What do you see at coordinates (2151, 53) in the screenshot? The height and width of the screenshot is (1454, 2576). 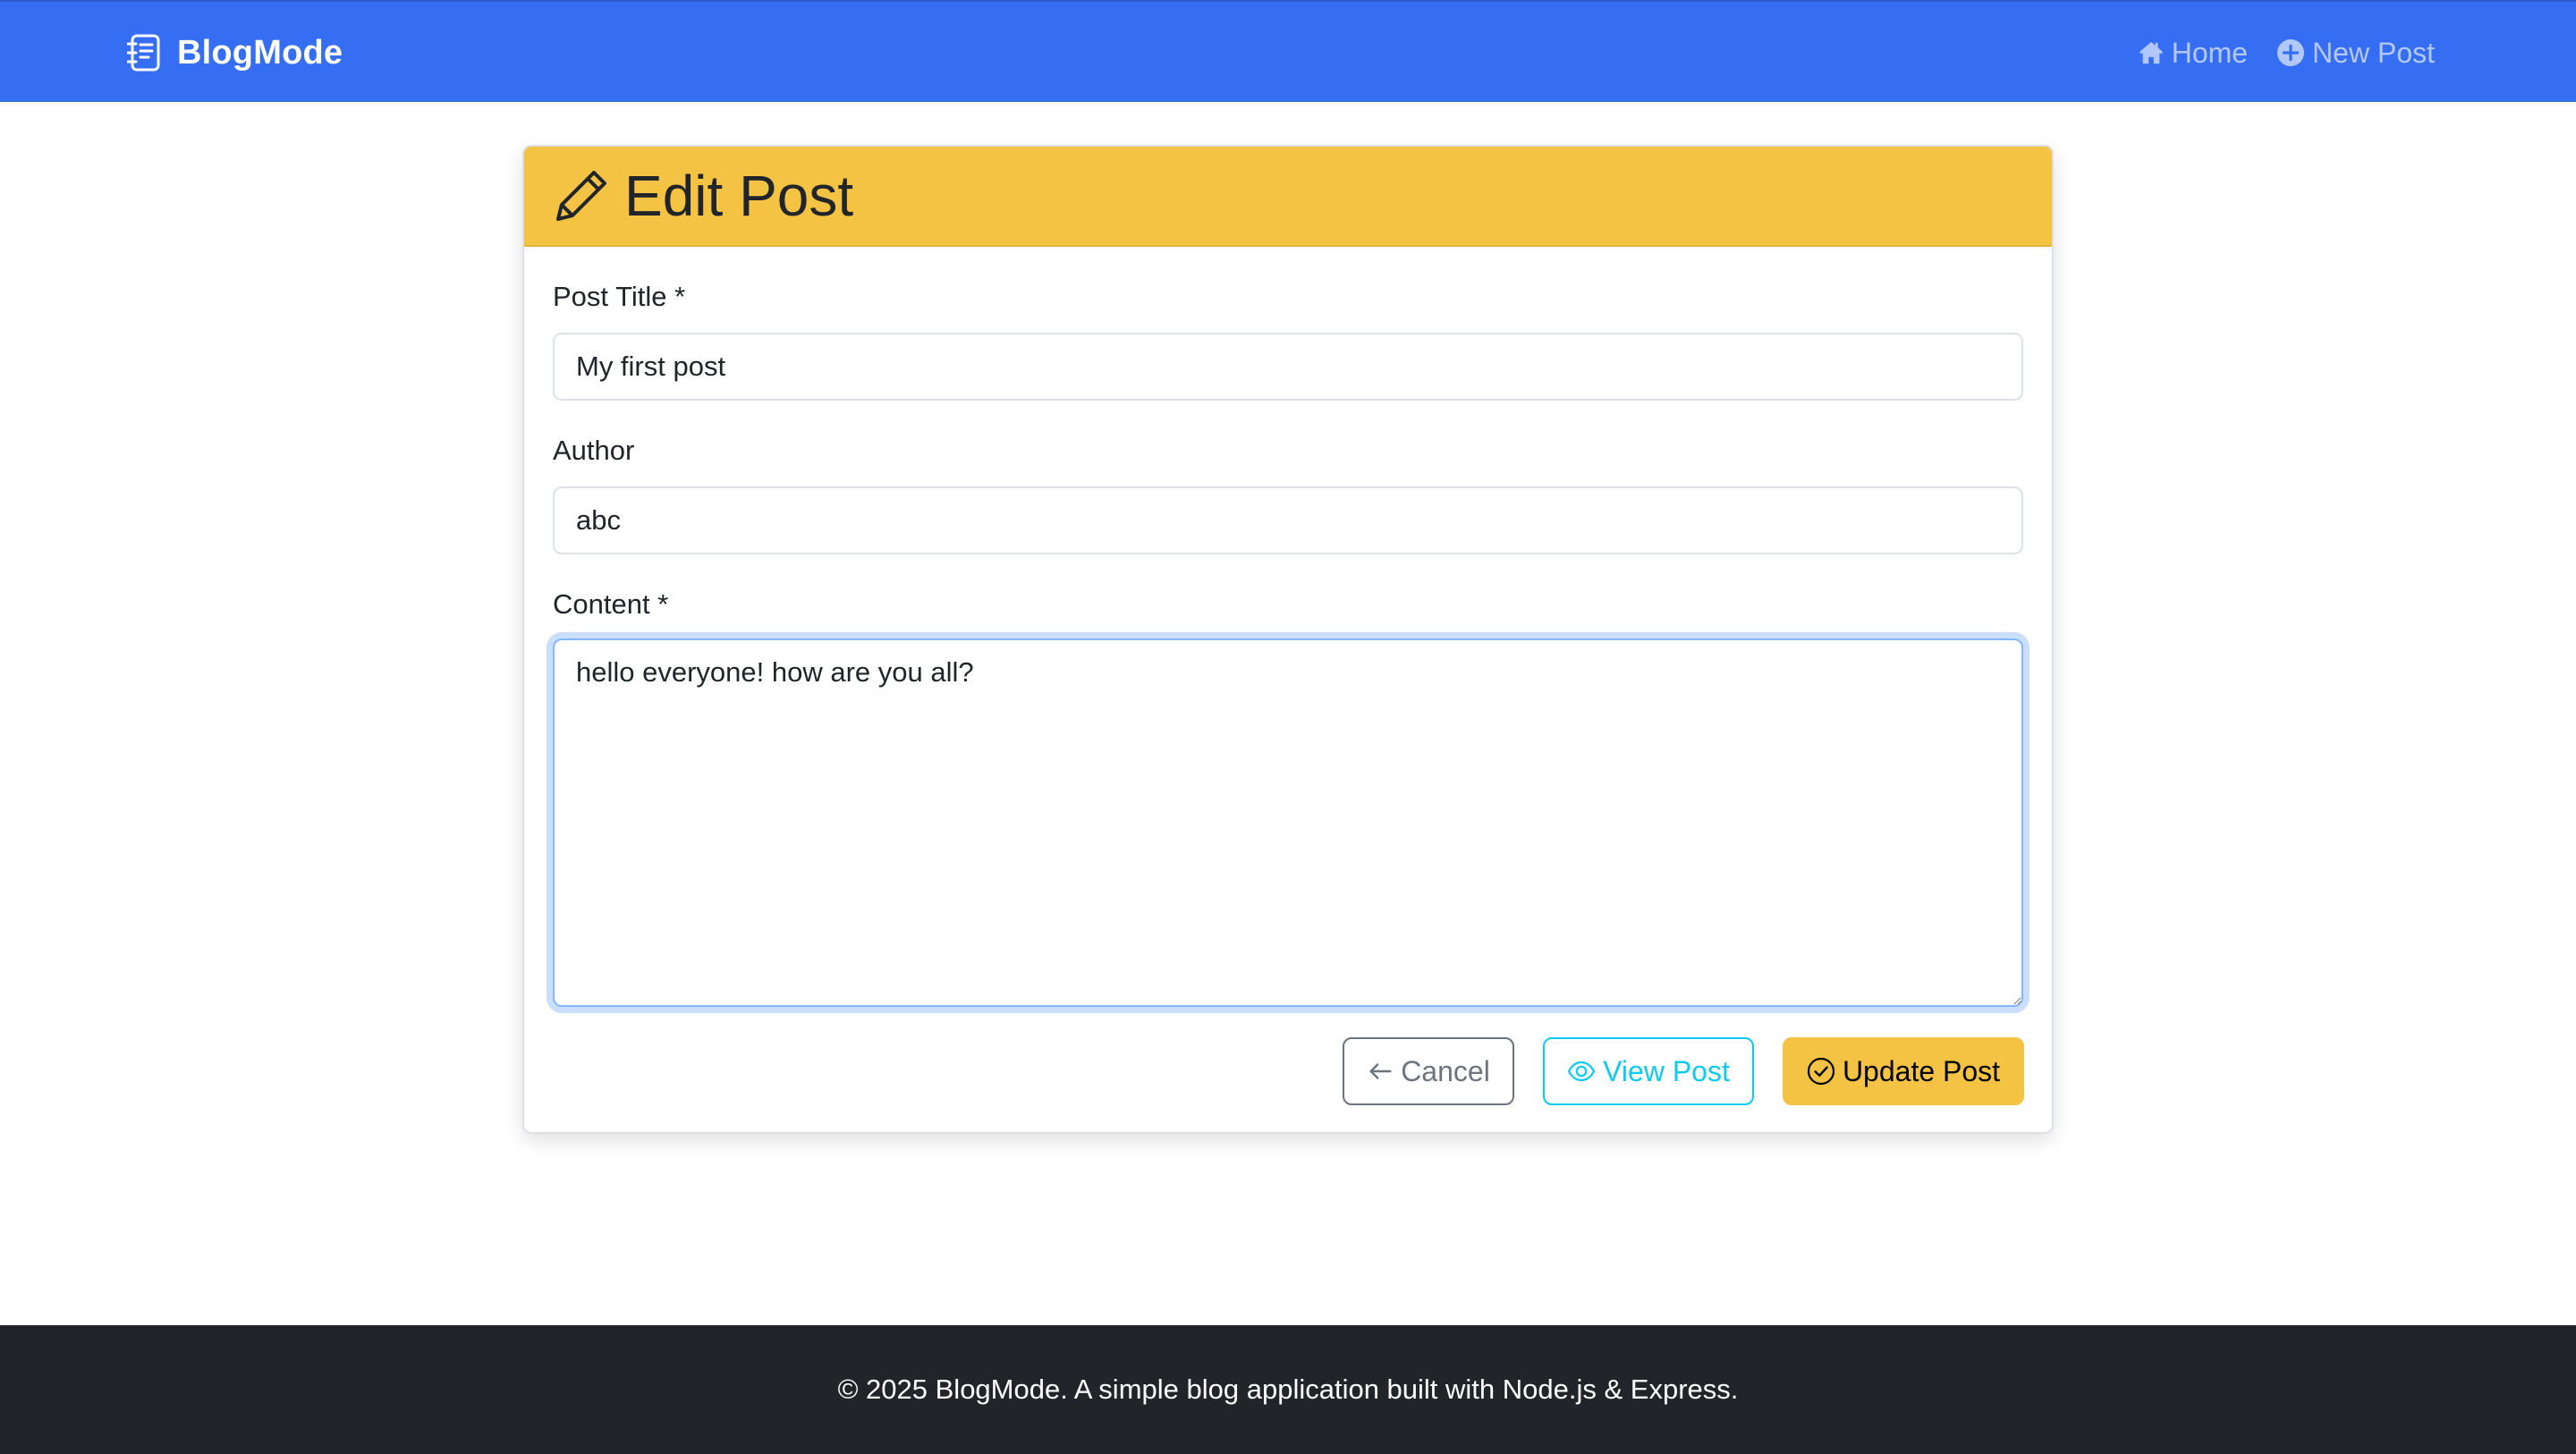 I see `house-icon` at bounding box center [2151, 53].